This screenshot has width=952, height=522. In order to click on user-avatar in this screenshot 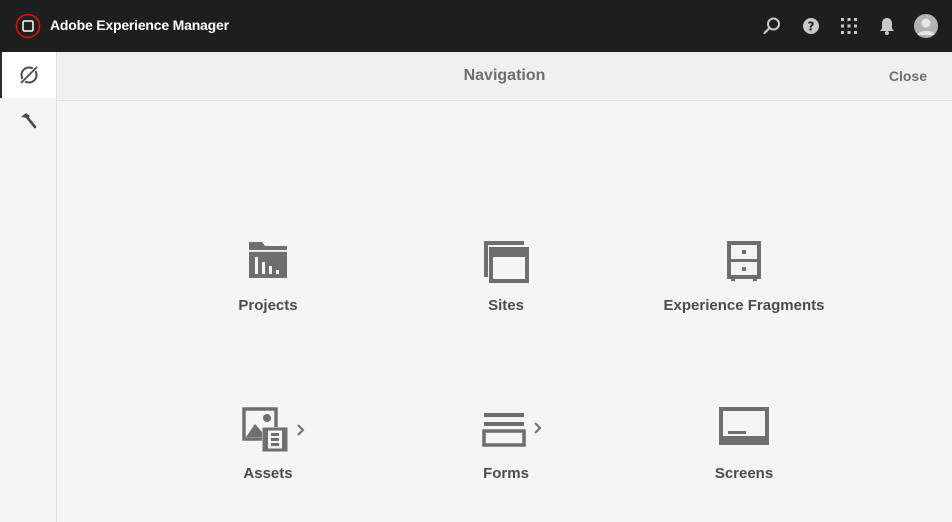, I will do `click(926, 26)`.